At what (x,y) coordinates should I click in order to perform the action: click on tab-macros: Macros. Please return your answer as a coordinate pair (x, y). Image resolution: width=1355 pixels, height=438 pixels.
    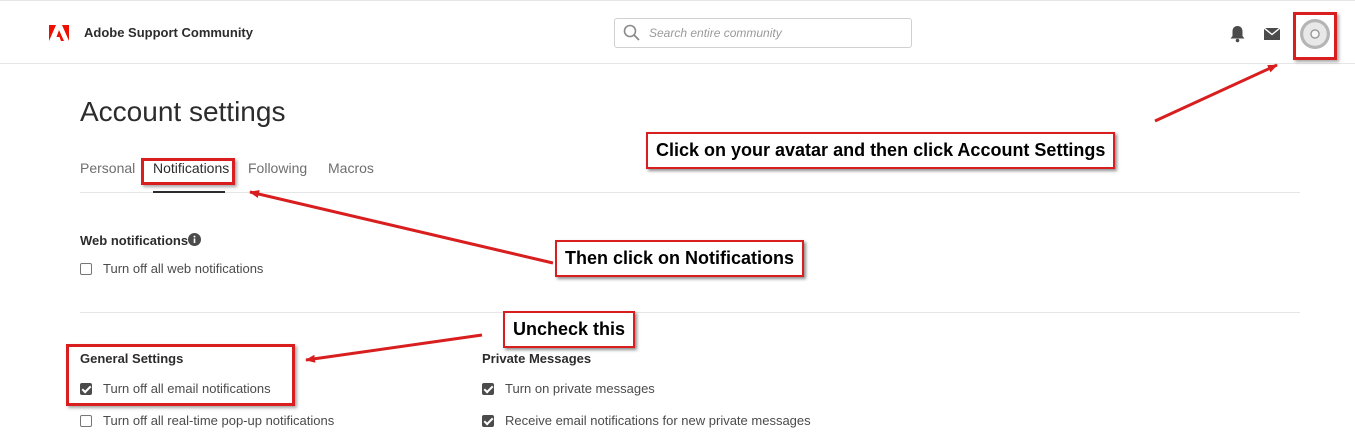
    Looking at the image, I should click on (351, 168).